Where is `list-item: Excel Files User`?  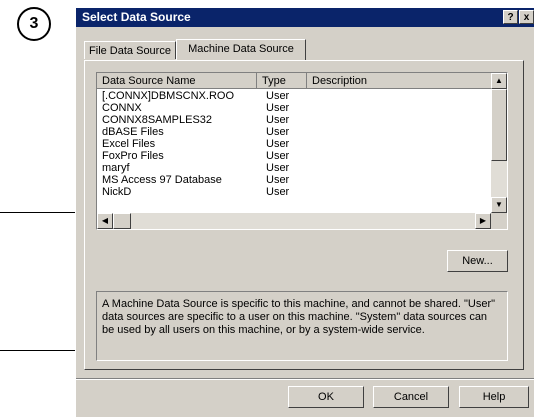 list-item: Excel Files User is located at coordinates (195, 144).